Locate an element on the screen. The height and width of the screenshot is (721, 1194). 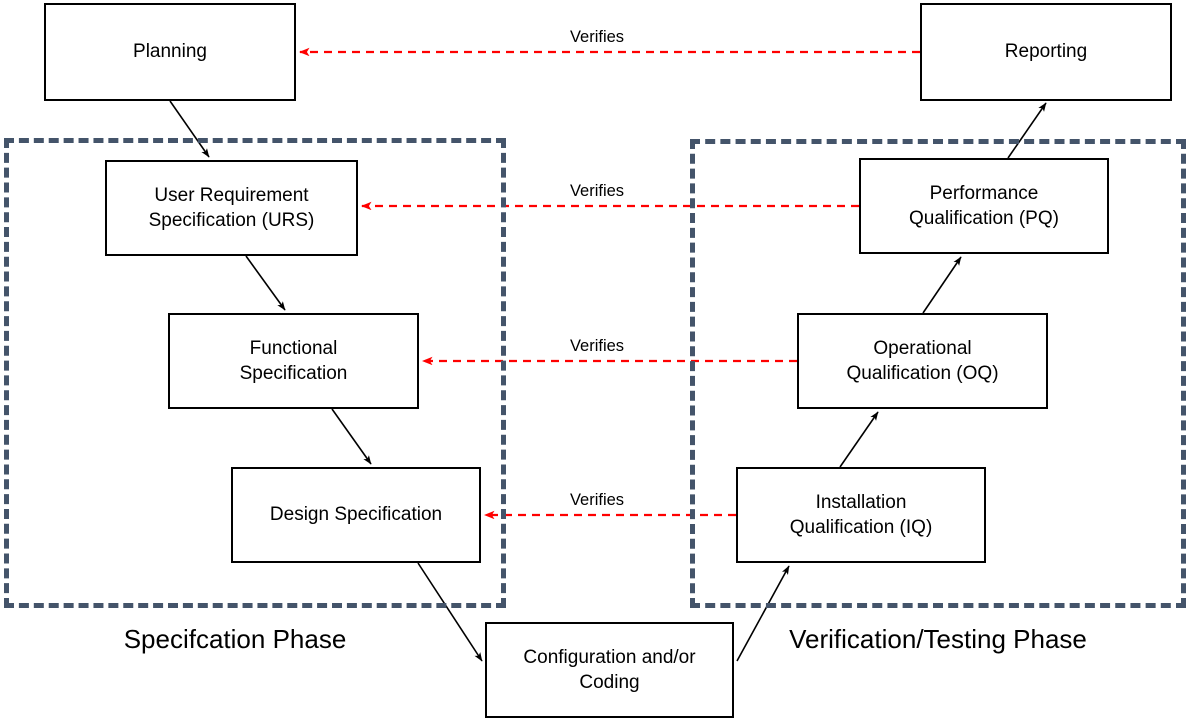
node-reporting: Reporting is located at coordinates (1046, 52).